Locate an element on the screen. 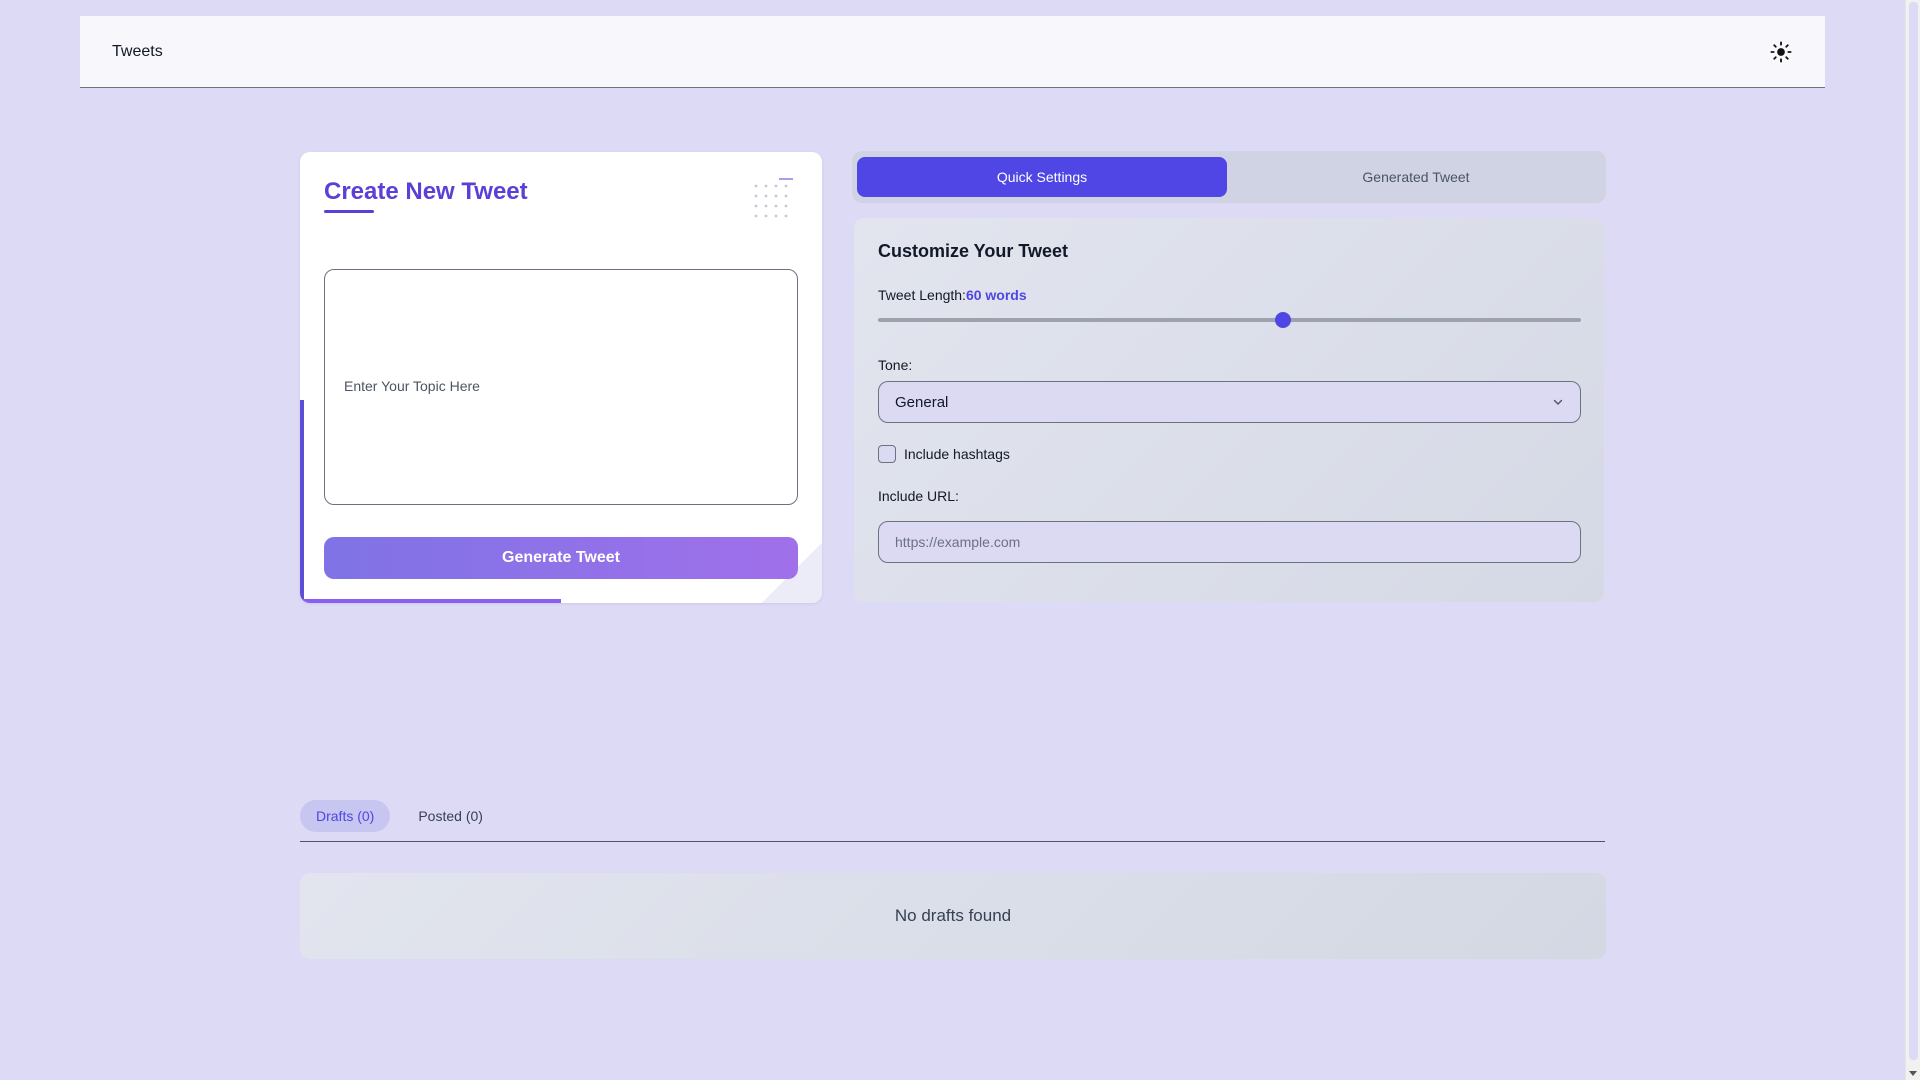  slider-track is located at coordinates (1229, 320).